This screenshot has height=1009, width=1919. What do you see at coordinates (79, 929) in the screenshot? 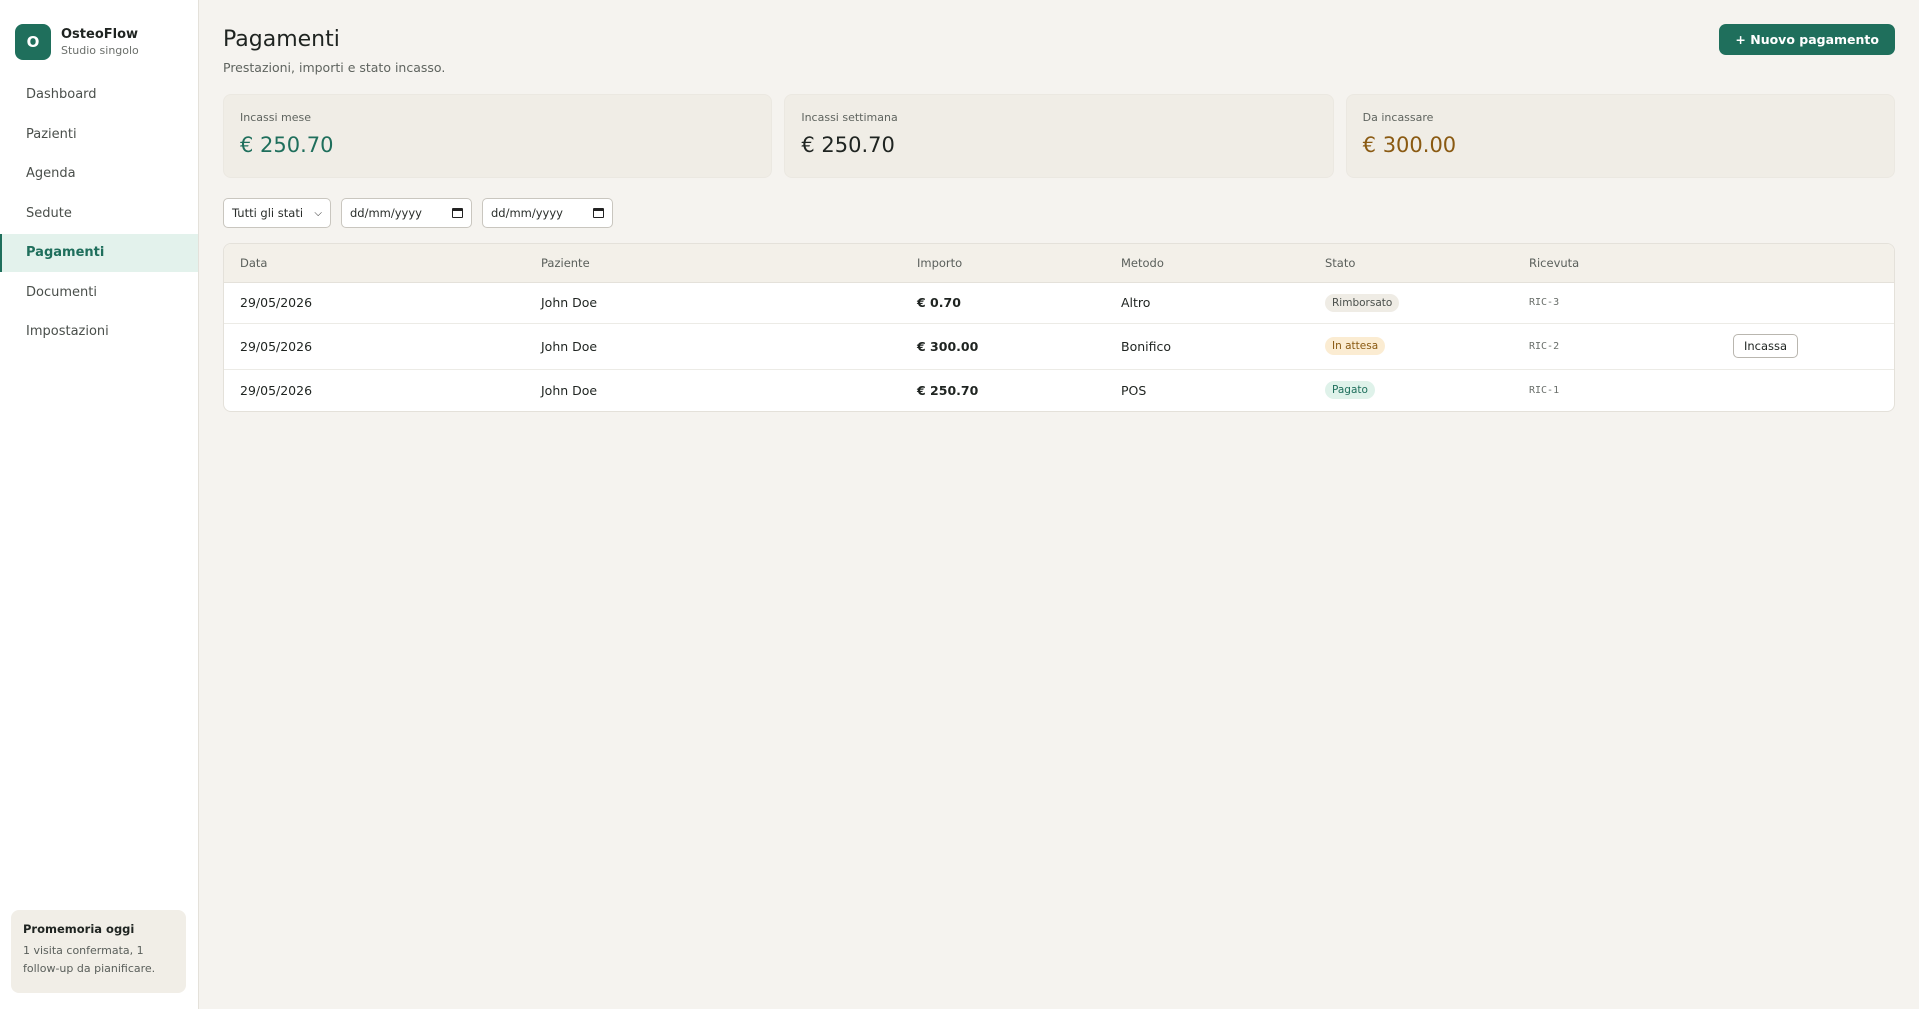
I see `reminder-title: Promemoria oggi` at bounding box center [79, 929].